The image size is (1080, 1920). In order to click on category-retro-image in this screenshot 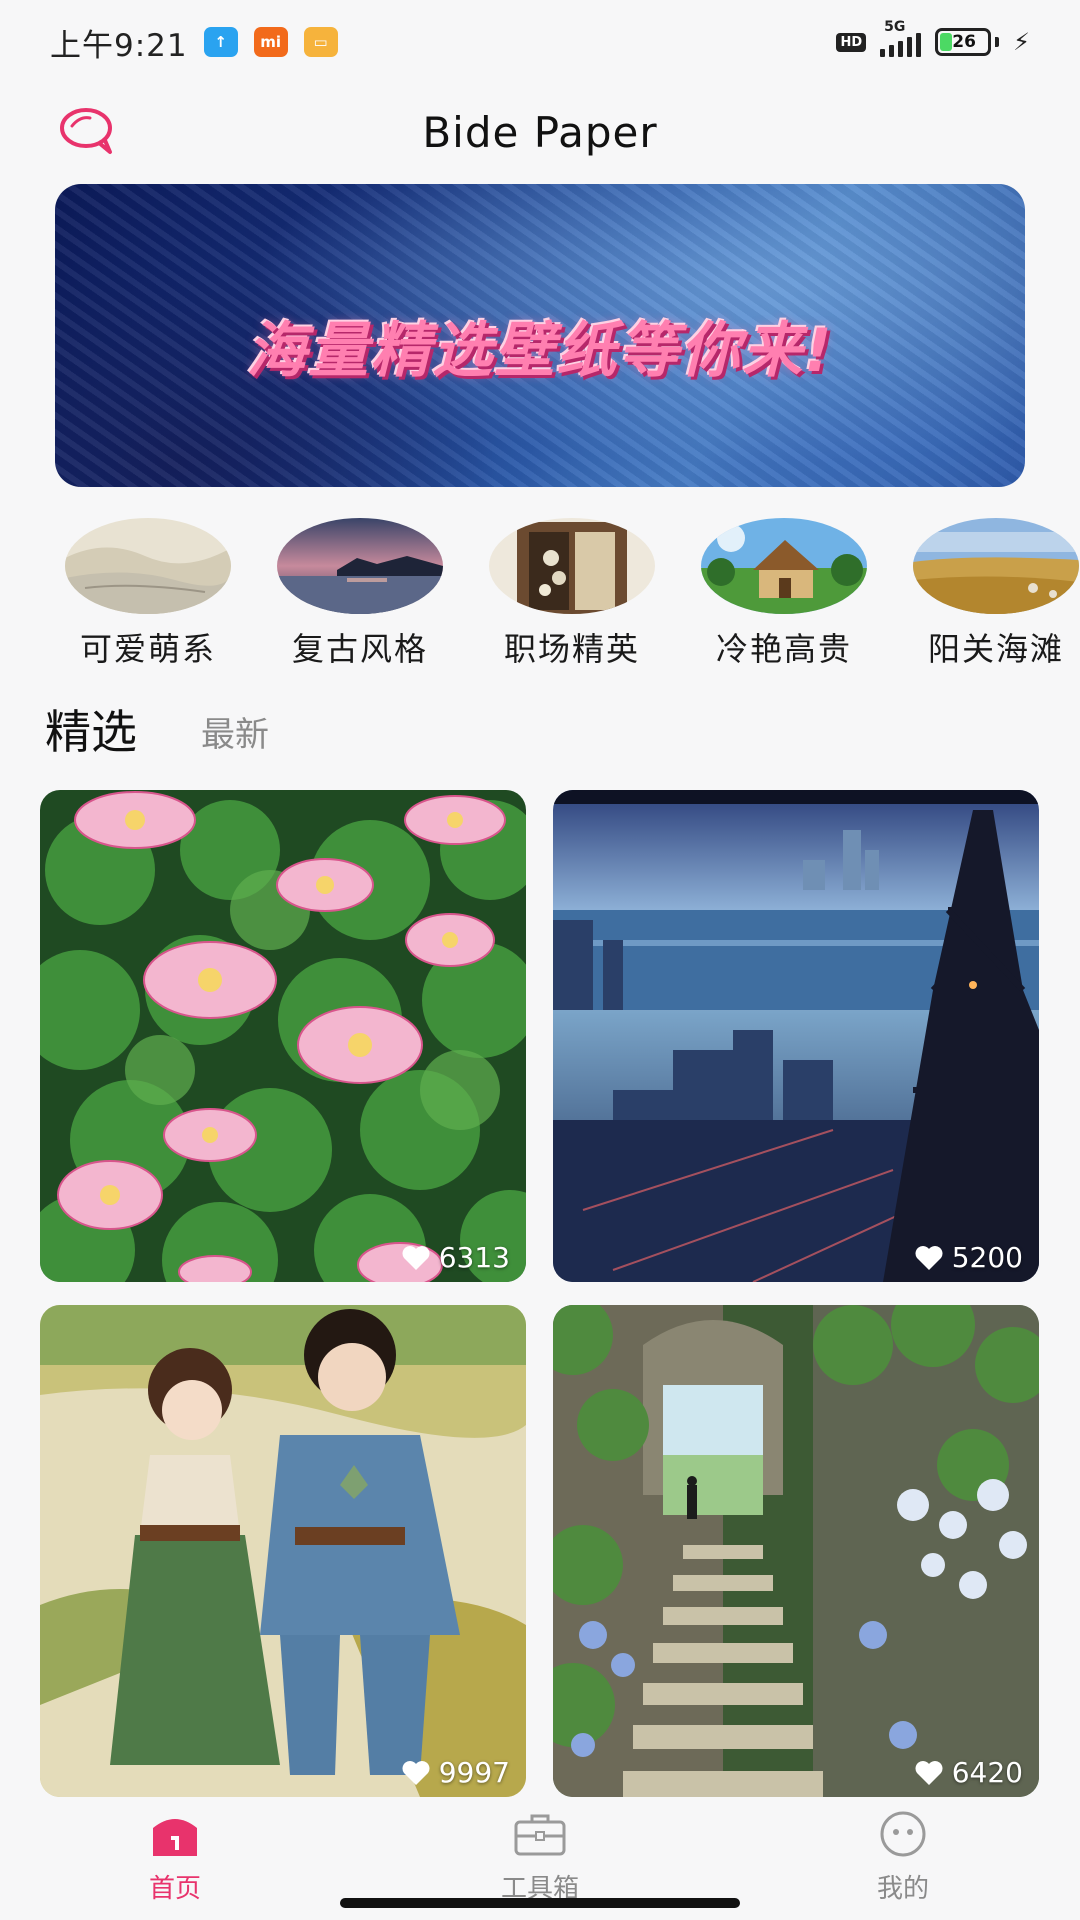, I will do `click(360, 566)`.